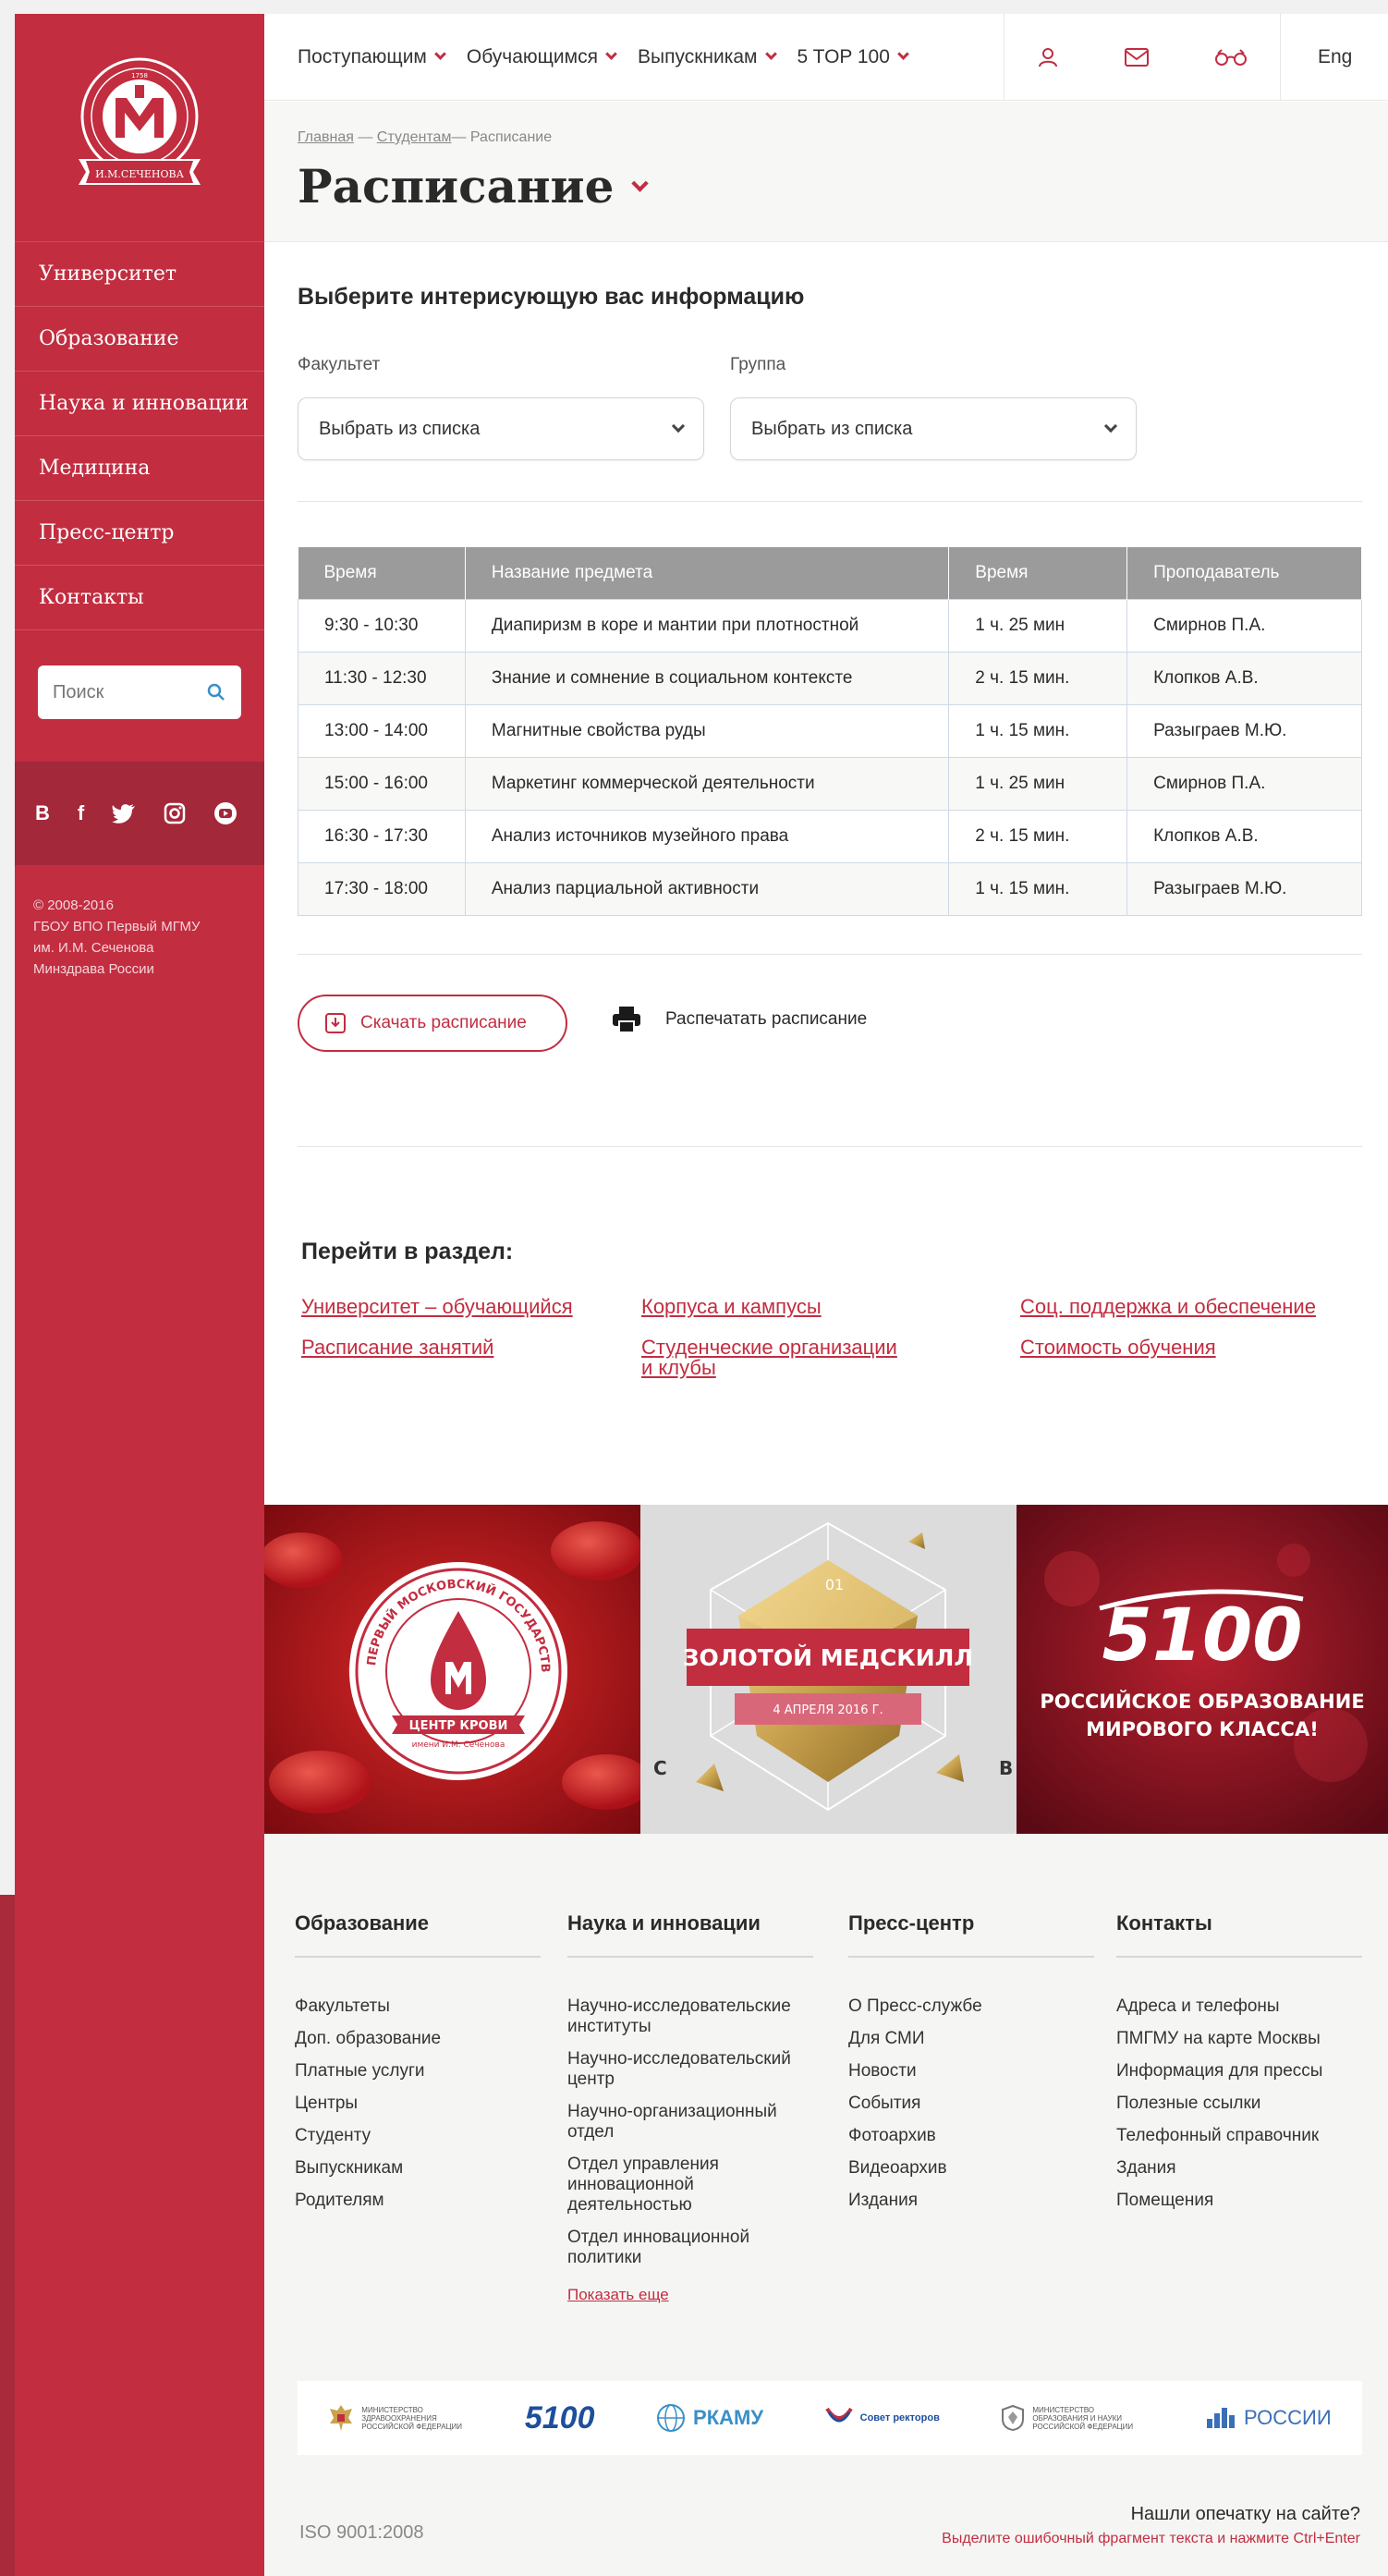  Describe the element at coordinates (1239, 2006) in the screenshot. I see `footer-link: Адреса и телефоны` at that location.